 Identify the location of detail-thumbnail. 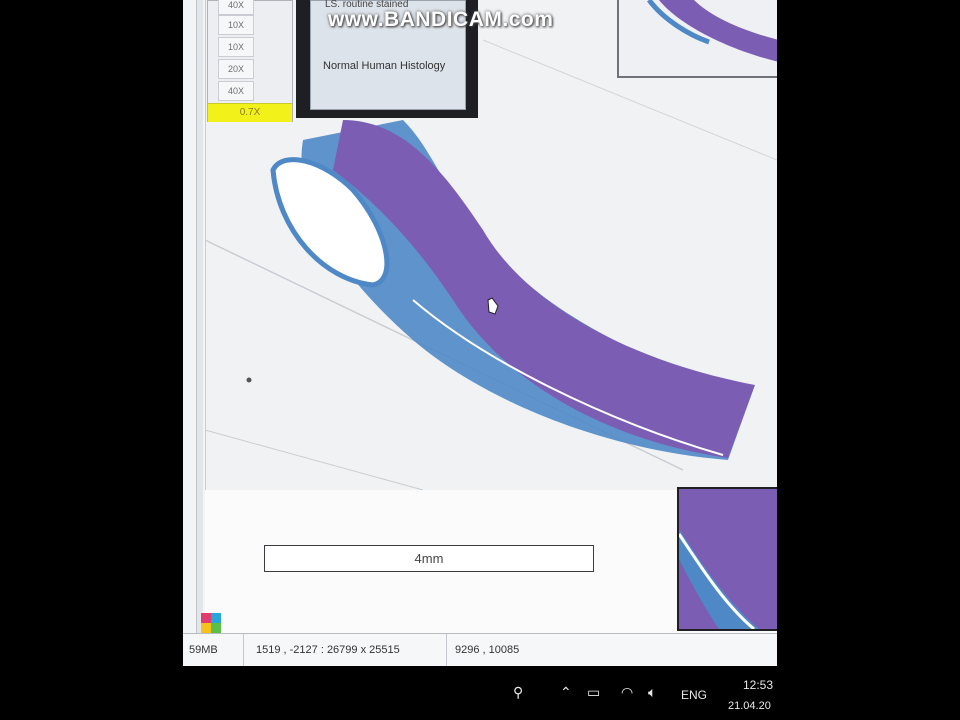
(727, 559).